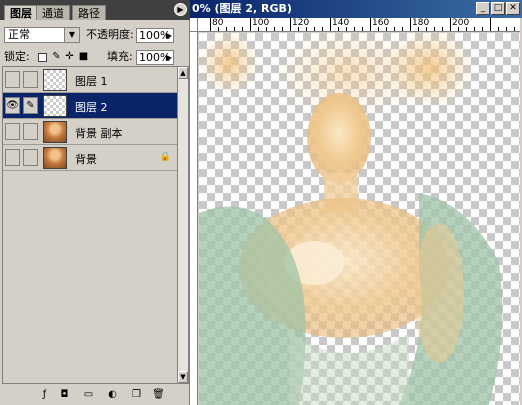 The height and width of the screenshot is (405, 522). What do you see at coordinates (461, 23) in the screenshot?
I see `ruler-label: 200` at bounding box center [461, 23].